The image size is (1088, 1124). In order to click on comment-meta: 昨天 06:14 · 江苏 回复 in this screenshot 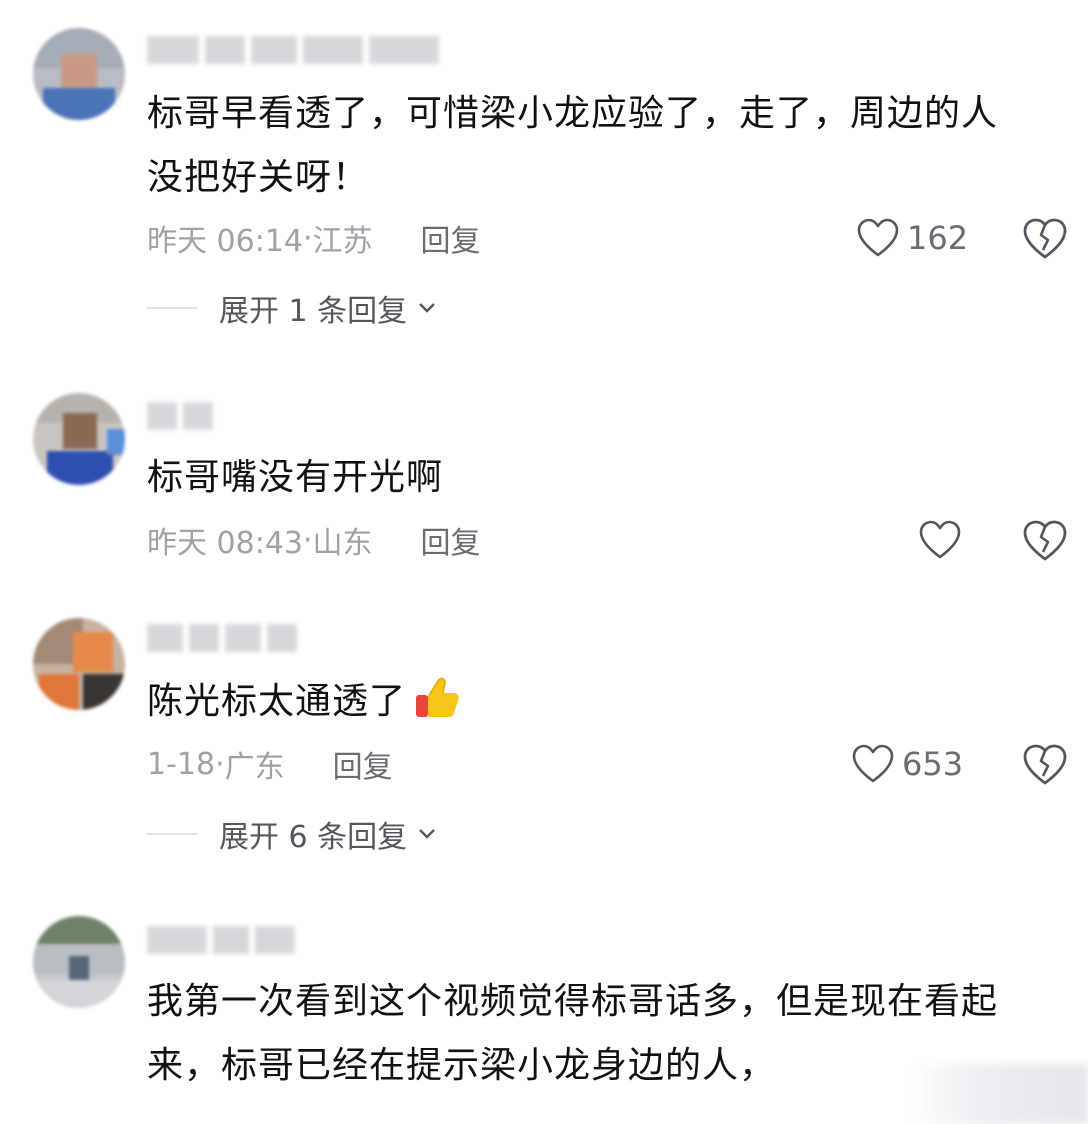, I will do `click(314, 238)`.